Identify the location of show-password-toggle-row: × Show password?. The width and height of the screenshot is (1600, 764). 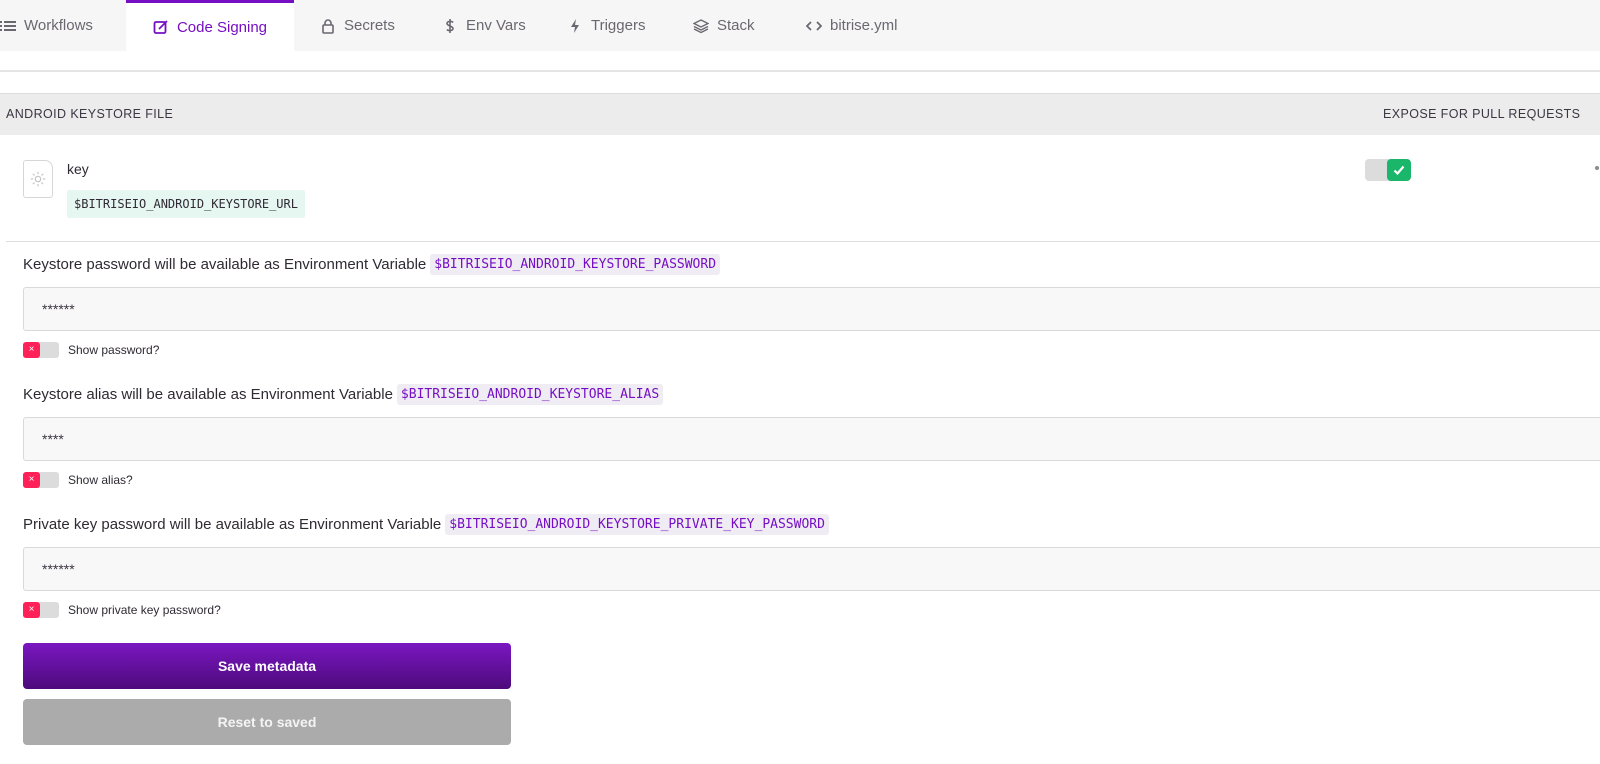
(91, 350).